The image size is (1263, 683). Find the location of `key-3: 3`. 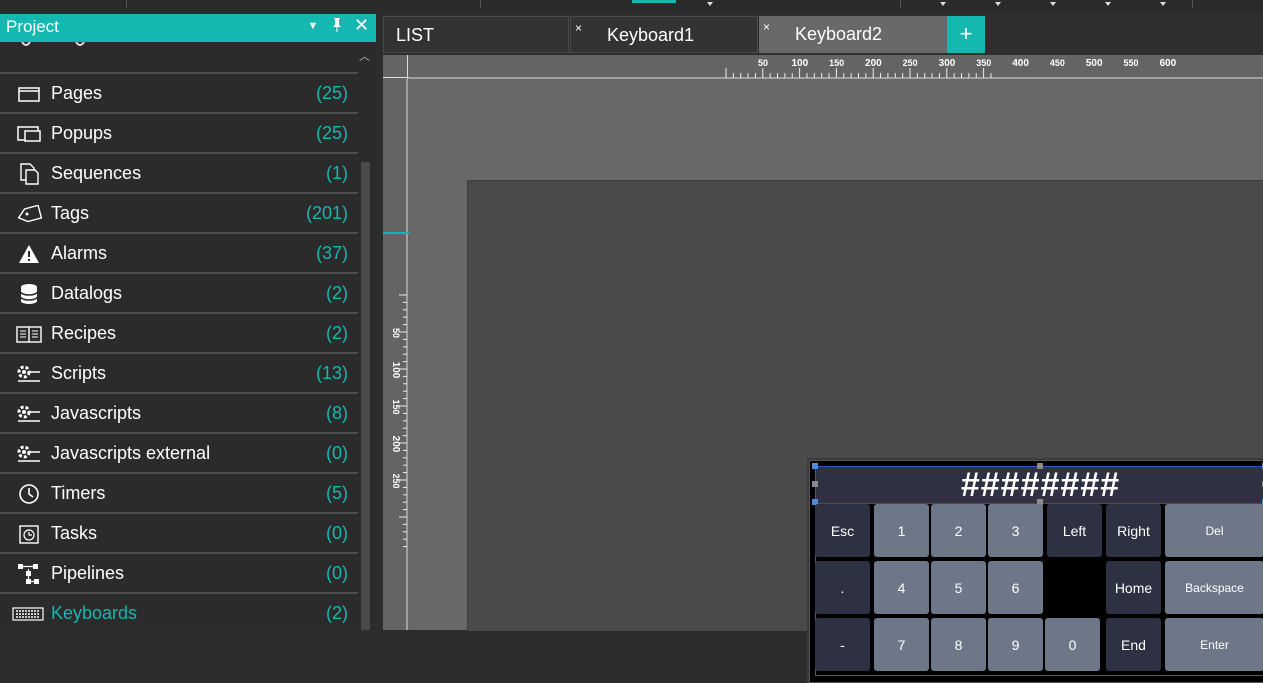

key-3: 3 is located at coordinates (1015, 530).